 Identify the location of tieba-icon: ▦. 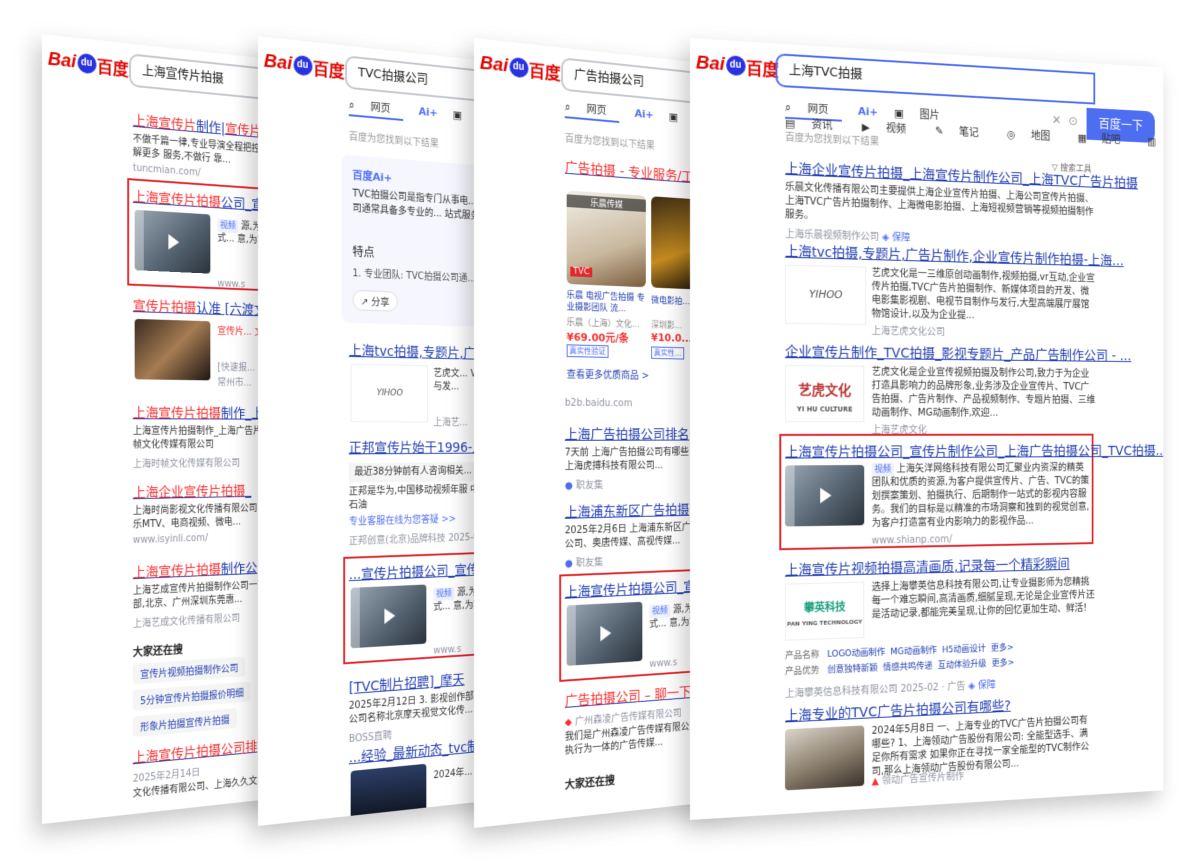
(1082, 138).